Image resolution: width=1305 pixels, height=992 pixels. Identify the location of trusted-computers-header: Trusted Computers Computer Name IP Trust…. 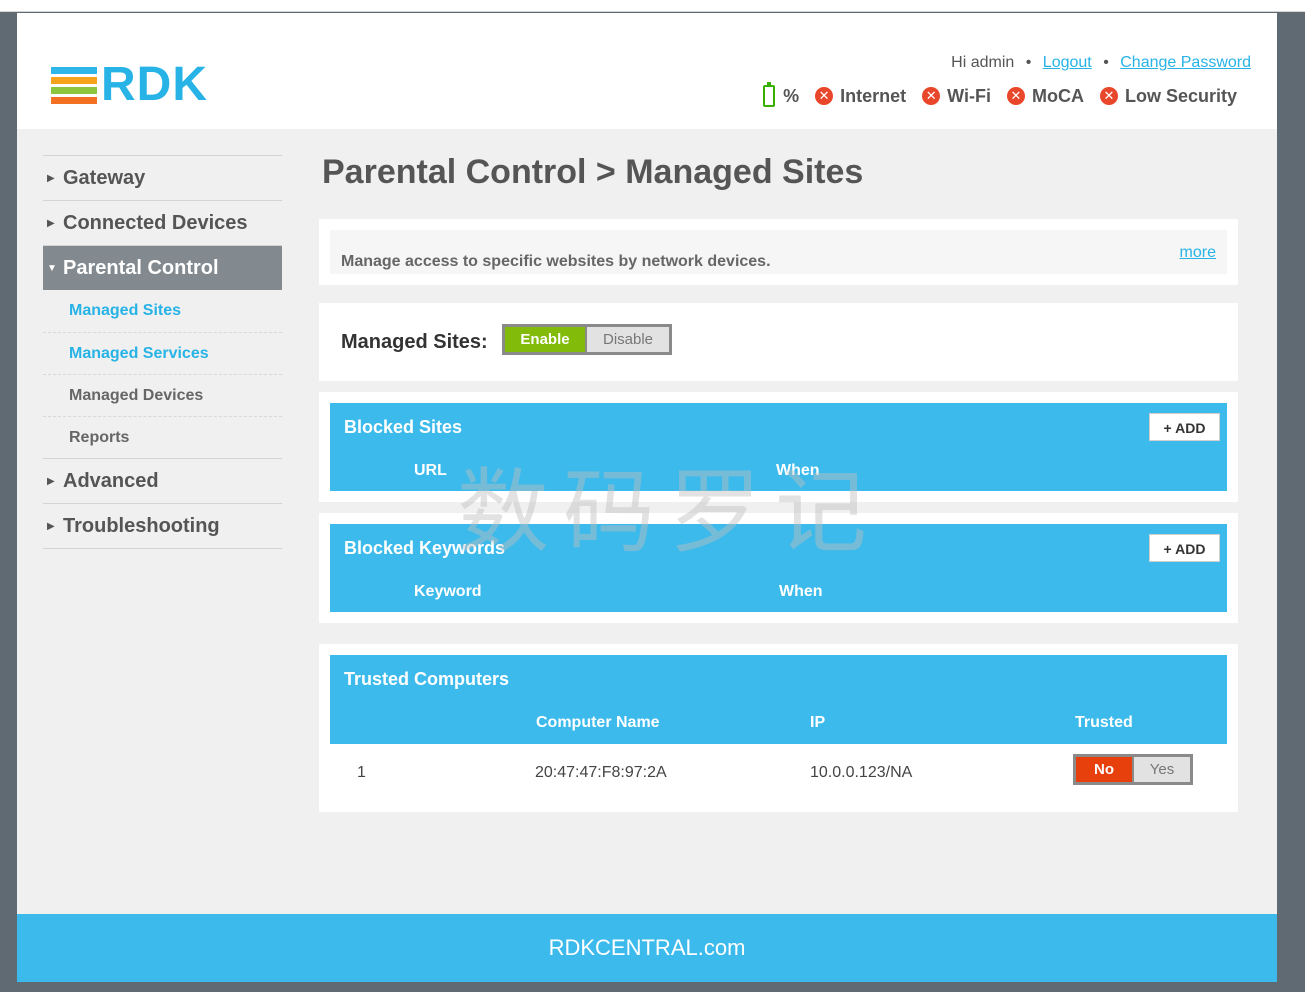
(778, 699).